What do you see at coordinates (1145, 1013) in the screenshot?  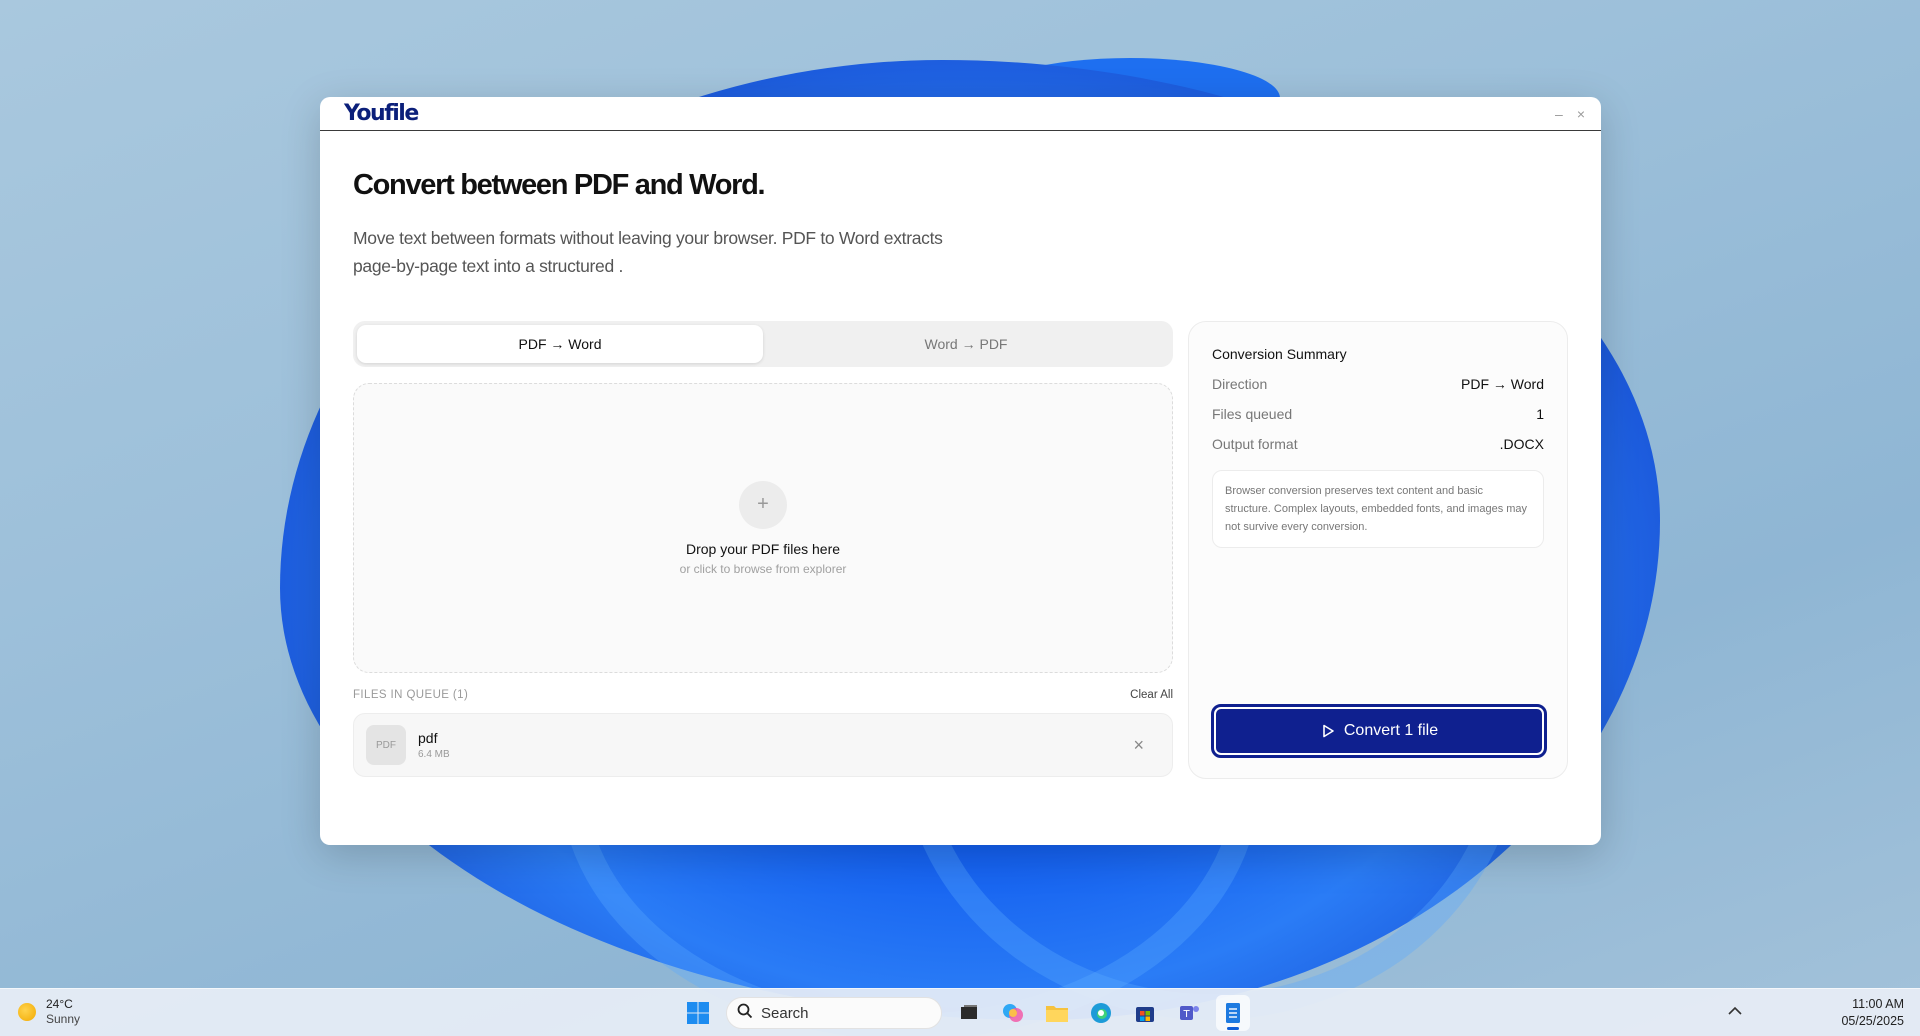 I see `microsoft-store-icon` at bounding box center [1145, 1013].